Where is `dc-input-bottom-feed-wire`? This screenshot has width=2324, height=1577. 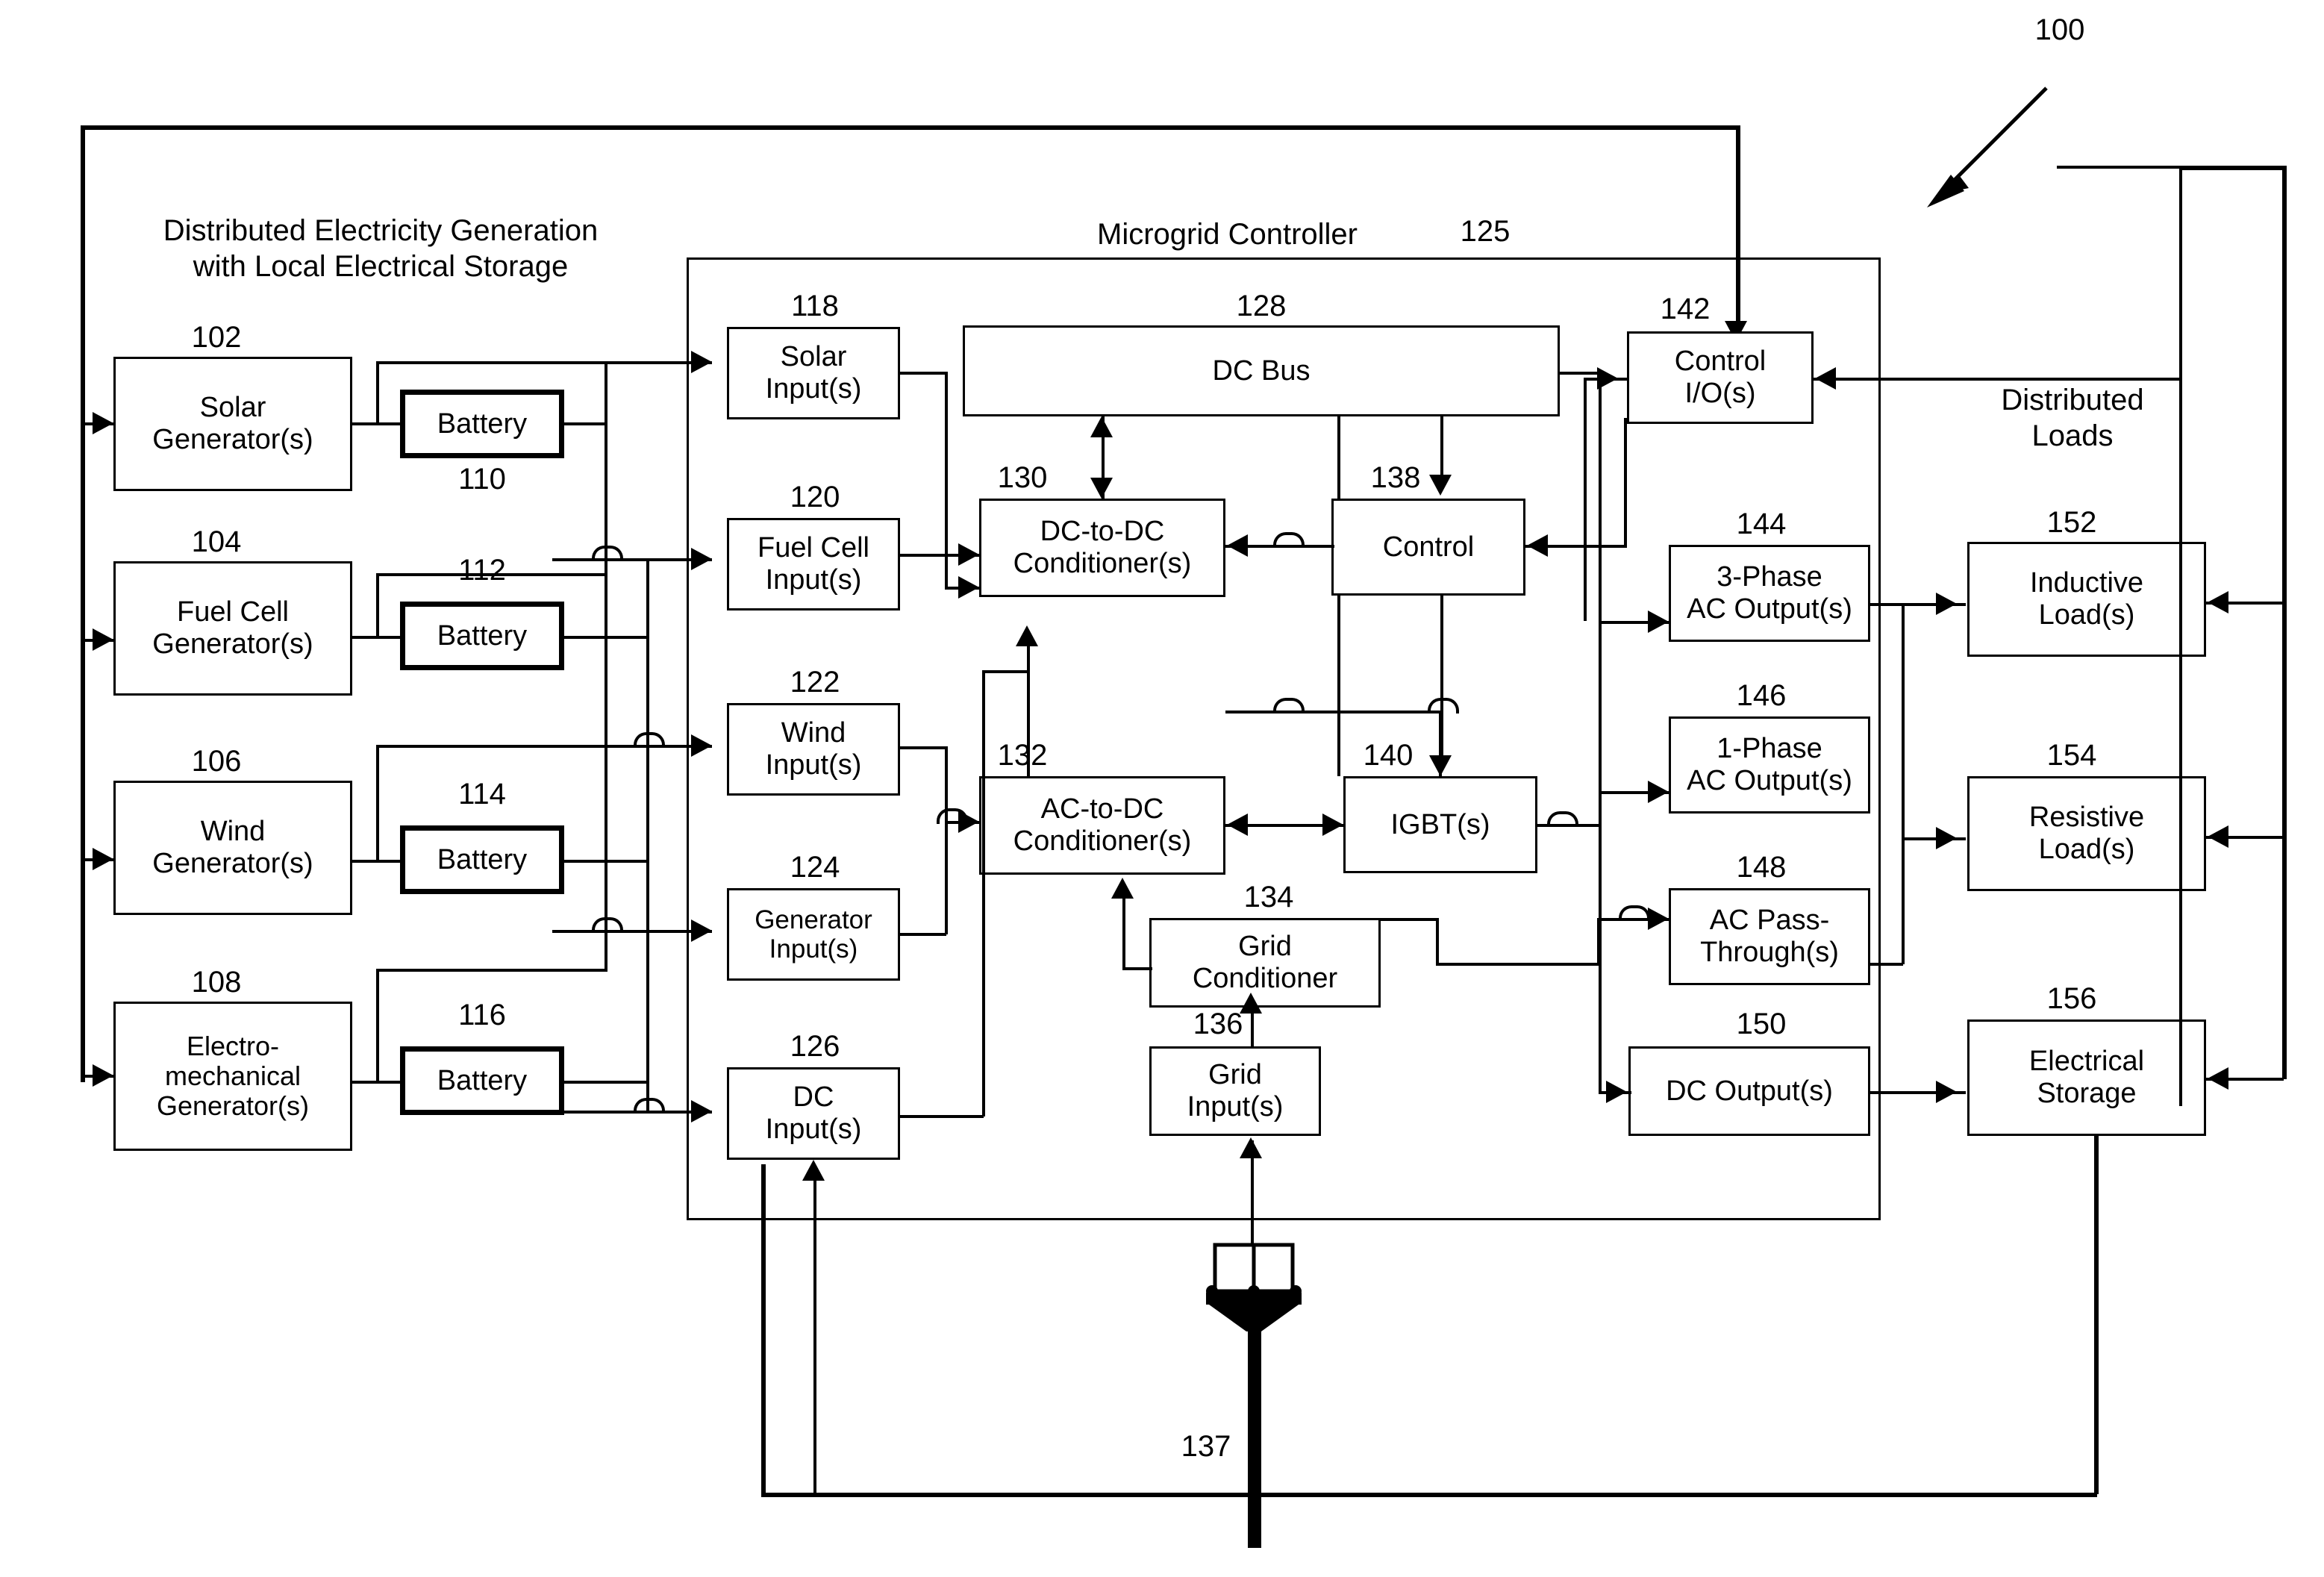 dc-input-bottom-feed-wire is located at coordinates (814, 1336).